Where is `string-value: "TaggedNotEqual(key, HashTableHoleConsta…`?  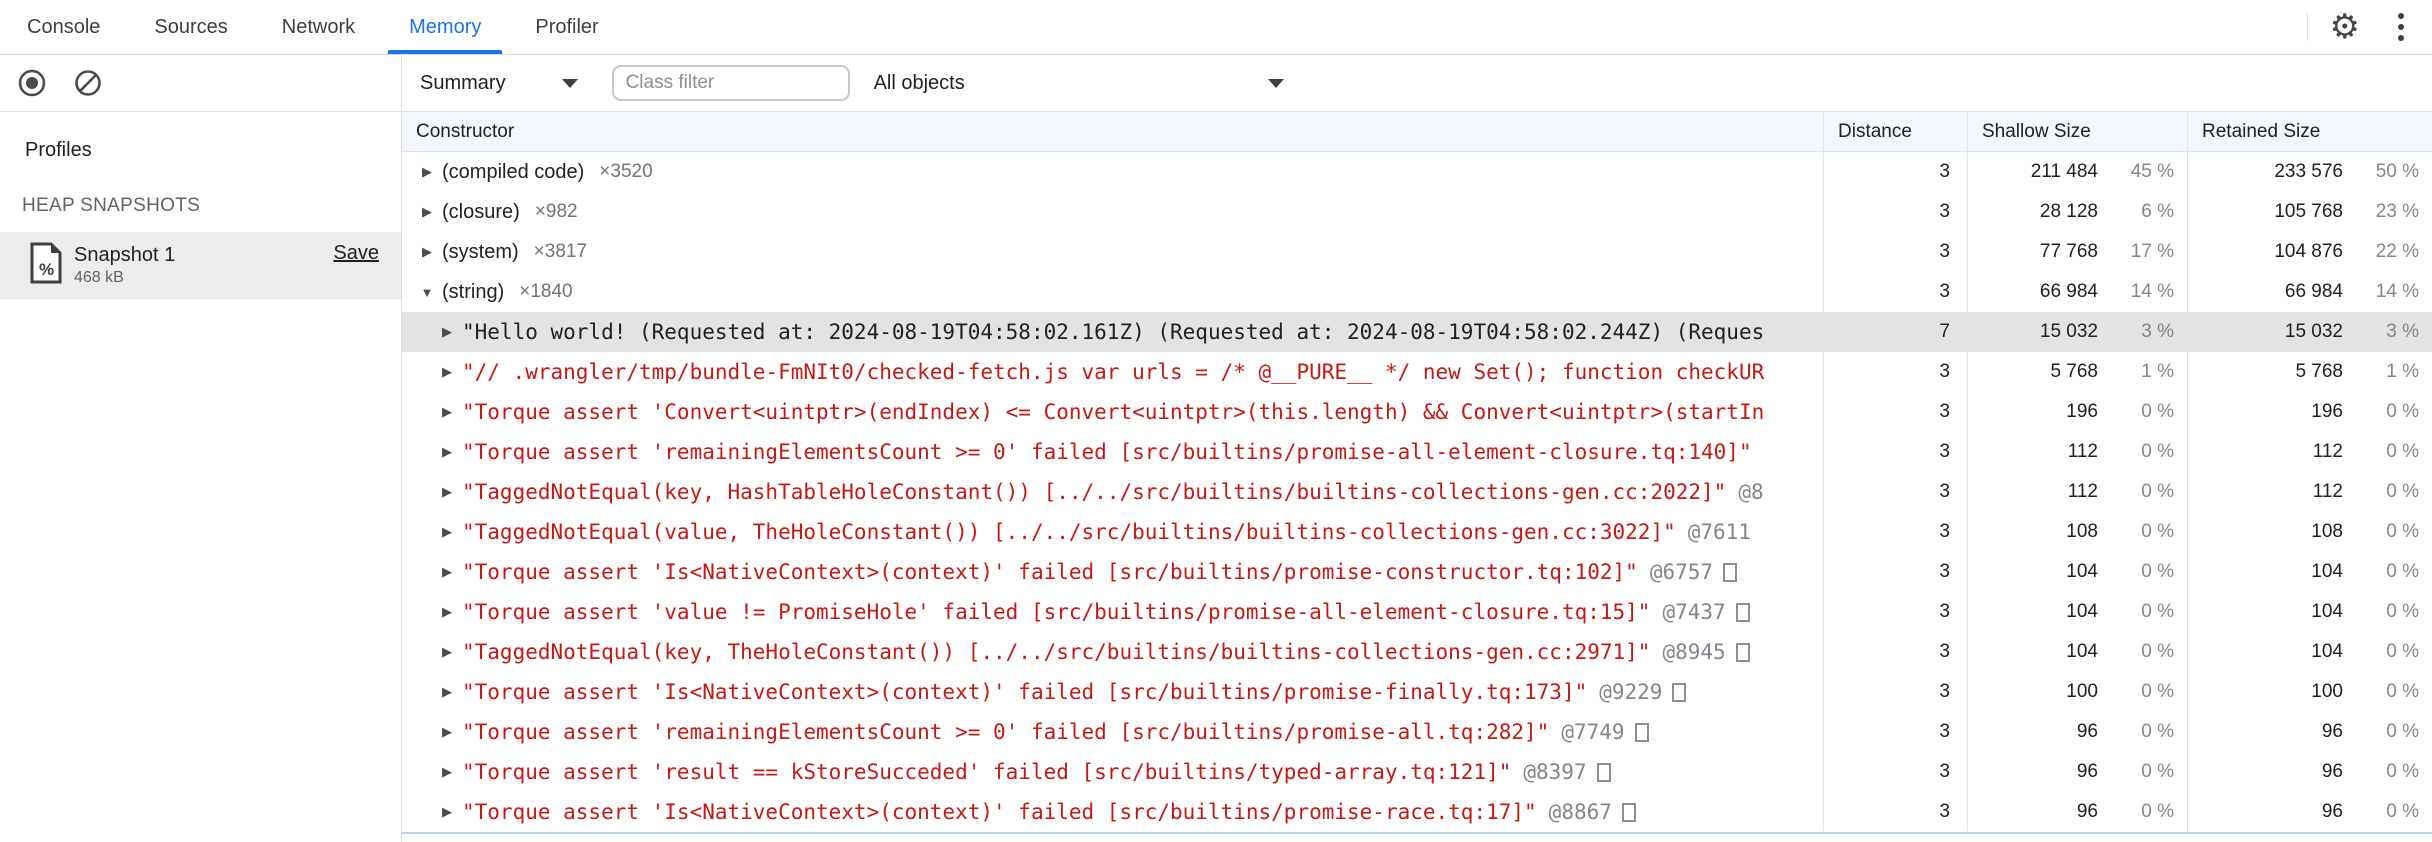
string-value: "TaggedNotEqual(key, HashTableHoleConsta… is located at coordinates (1094, 492).